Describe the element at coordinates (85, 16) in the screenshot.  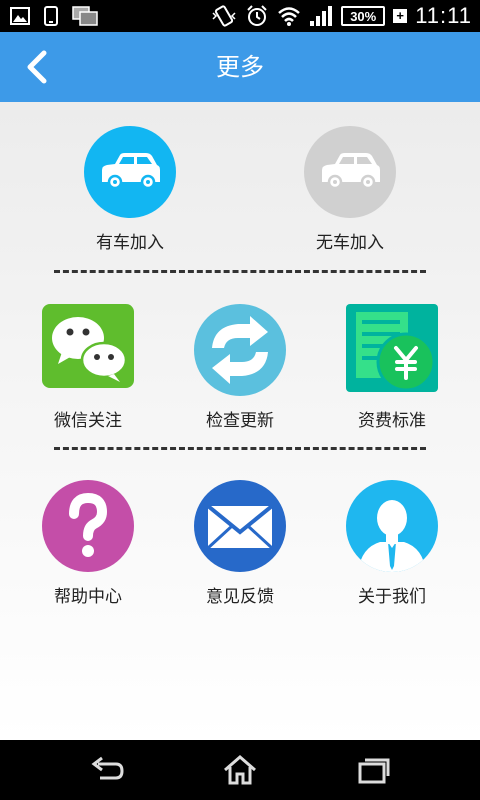
I see `screen-share-icon` at that location.